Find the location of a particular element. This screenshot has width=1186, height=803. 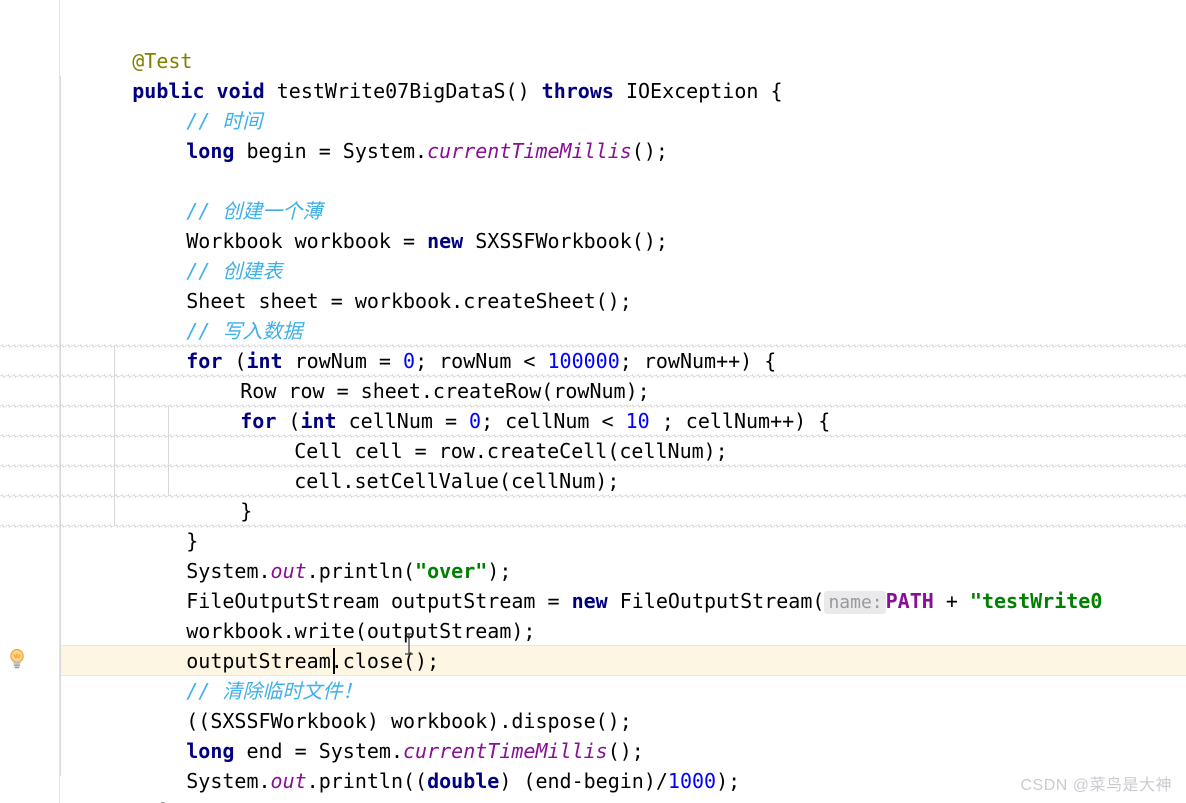

method-currenttimemillis: currentTimeMillis is located at coordinates (529, 151).